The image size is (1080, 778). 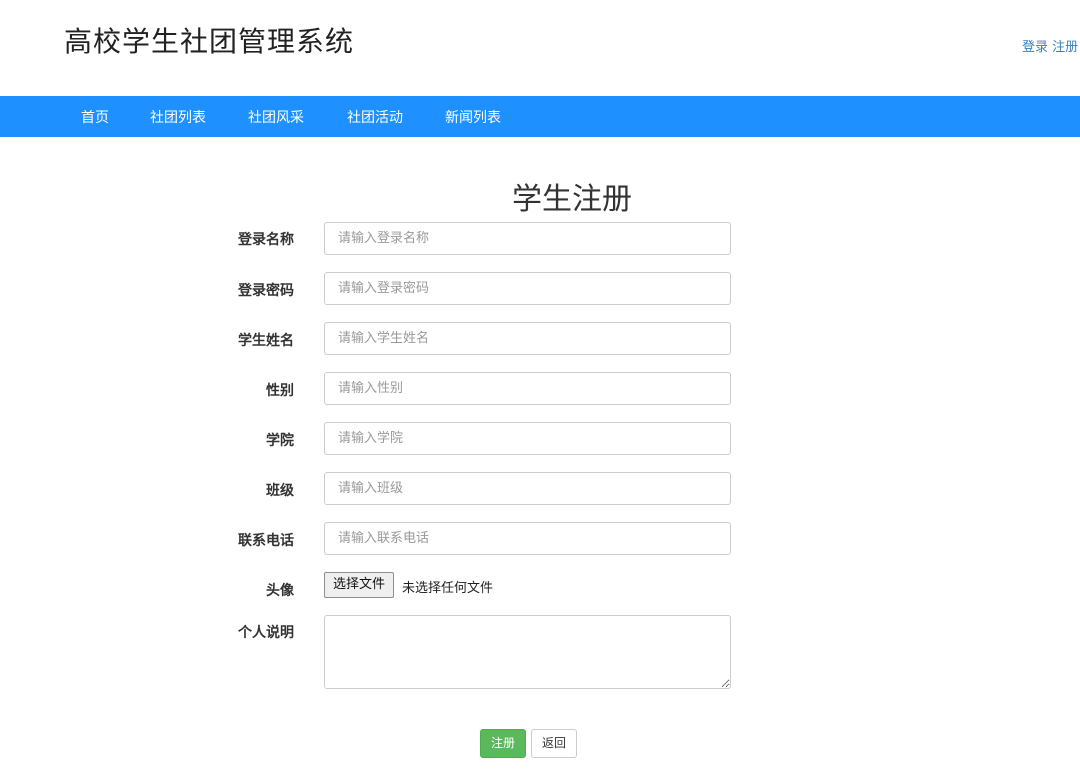 What do you see at coordinates (527, 538) in the screenshot?
I see `phone-input` at bounding box center [527, 538].